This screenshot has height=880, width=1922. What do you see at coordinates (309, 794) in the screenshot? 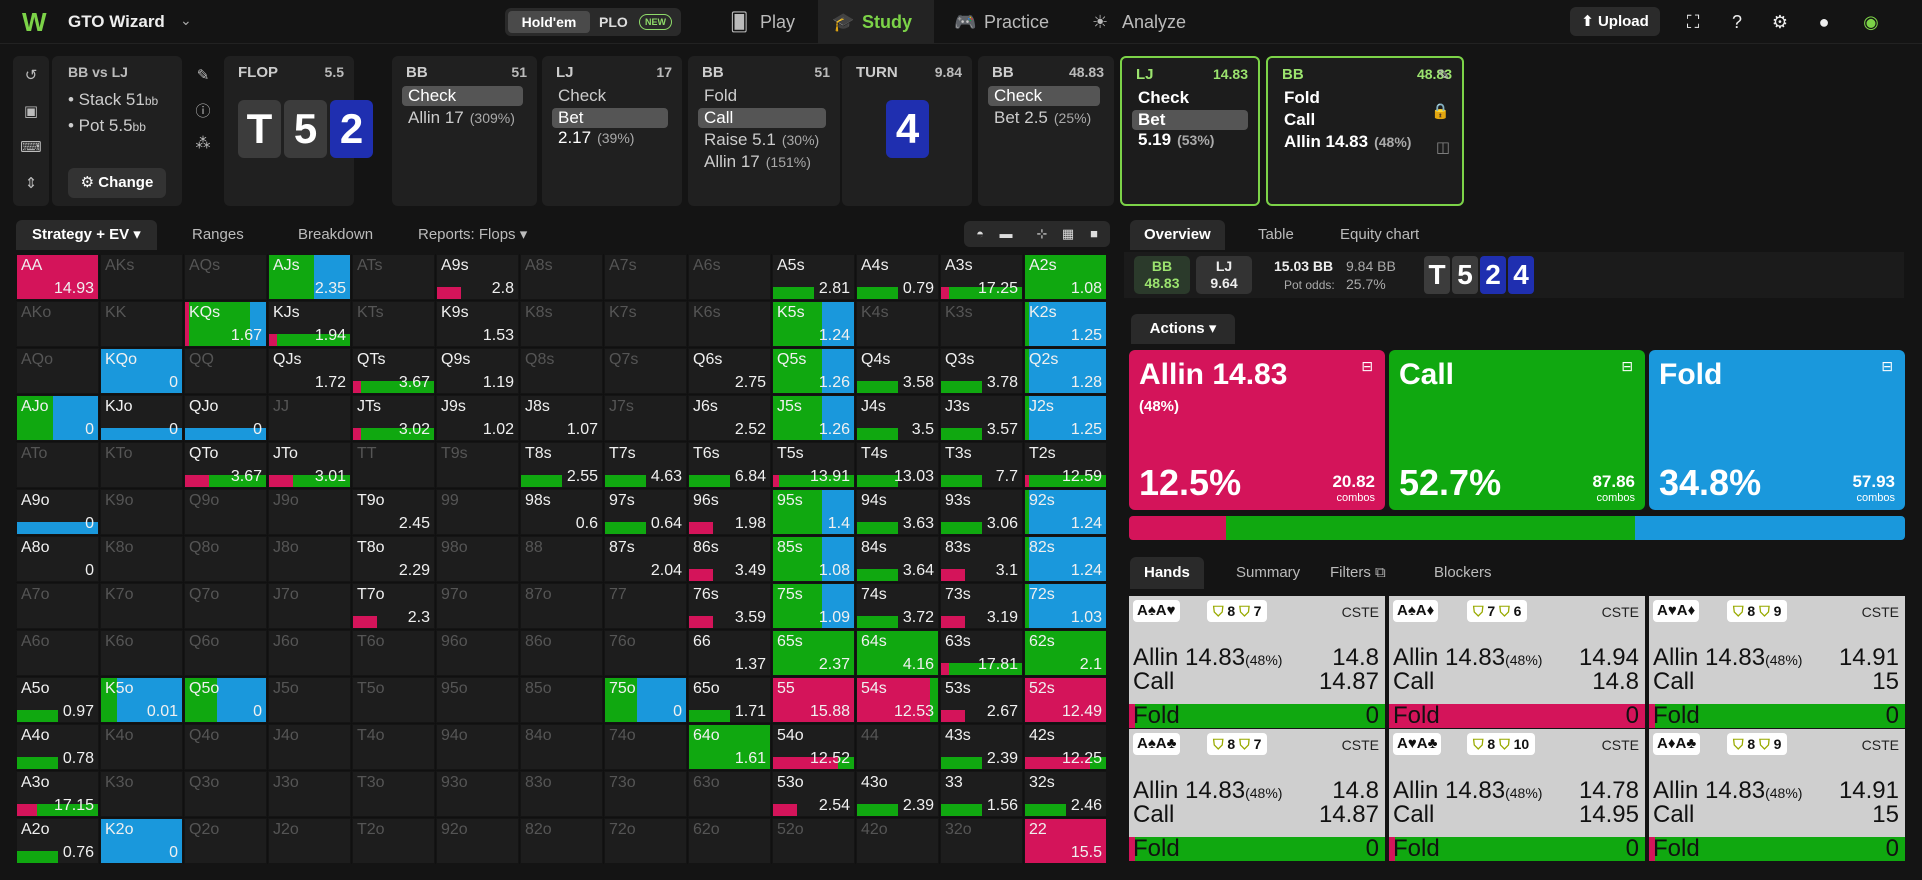
I see `hand-cell: J3o` at bounding box center [309, 794].